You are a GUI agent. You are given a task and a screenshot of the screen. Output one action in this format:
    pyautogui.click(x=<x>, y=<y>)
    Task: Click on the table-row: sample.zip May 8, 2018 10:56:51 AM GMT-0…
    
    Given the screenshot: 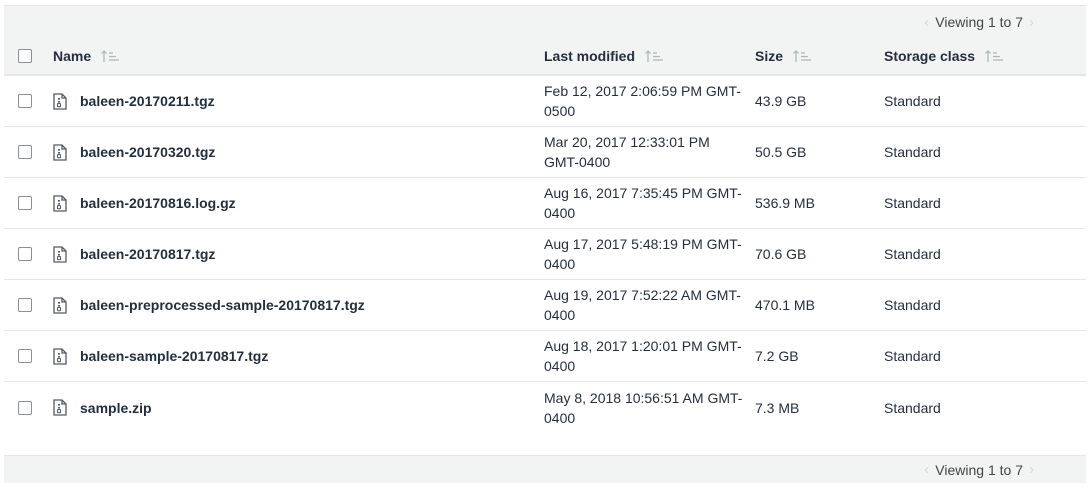 What is the action you would take?
    pyautogui.click(x=545, y=407)
    